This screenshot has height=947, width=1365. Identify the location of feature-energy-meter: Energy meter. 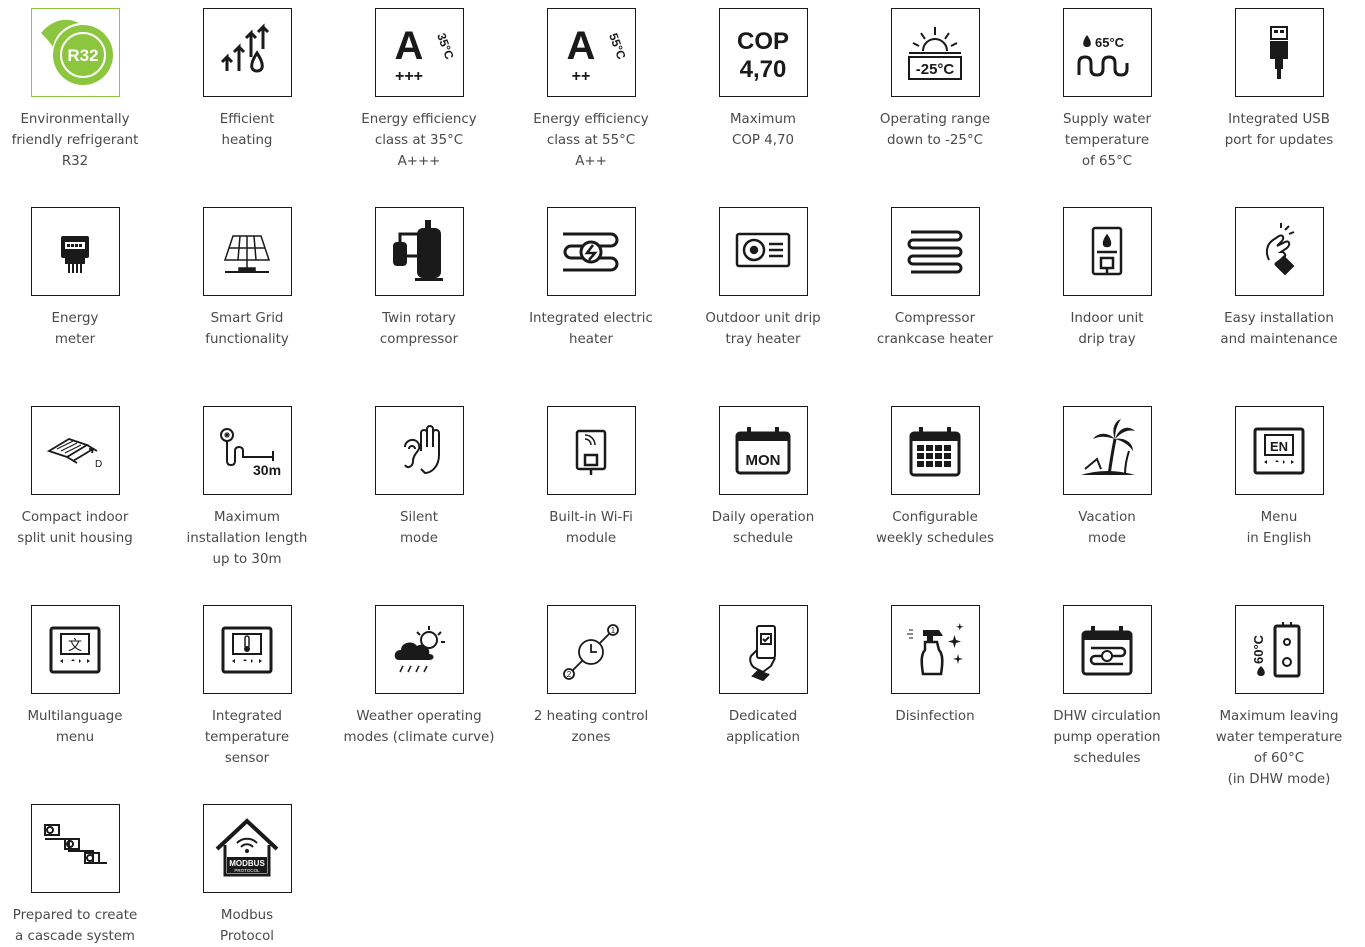
(80, 278).